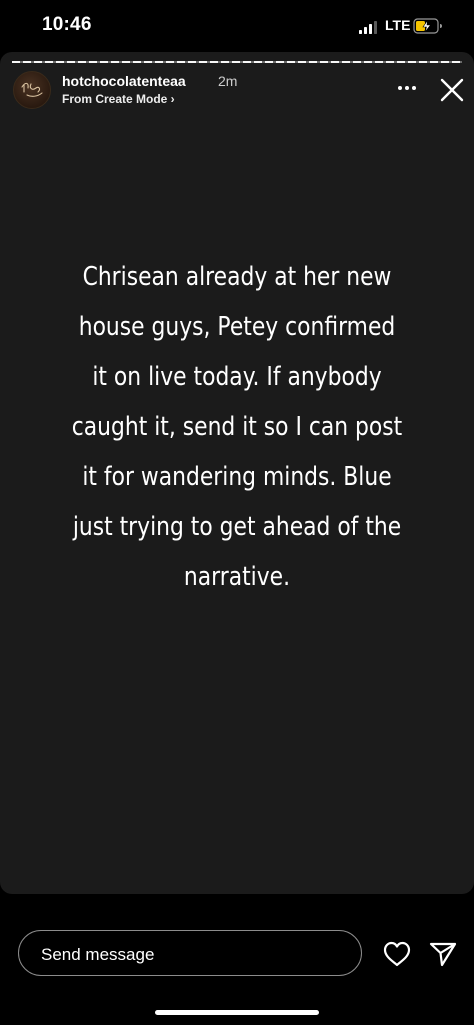 Image resolution: width=474 pixels, height=1025 pixels. Describe the element at coordinates (190, 953) in the screenshot. I see `send-message-input: Send message` at that location.